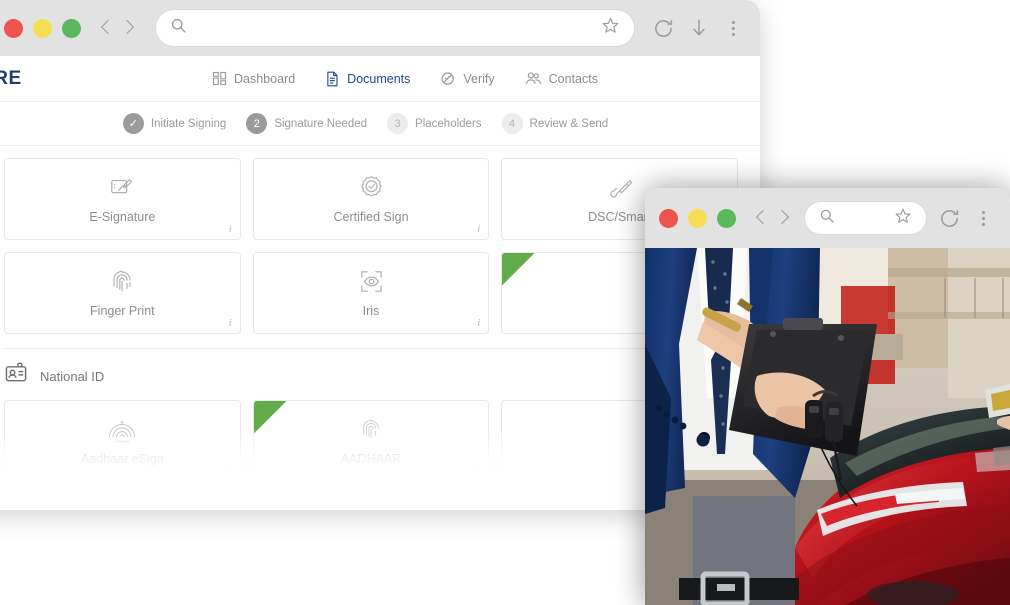  I want to click on step-initiate-signing: ✓ Initiate Signing, so click(174, 123).